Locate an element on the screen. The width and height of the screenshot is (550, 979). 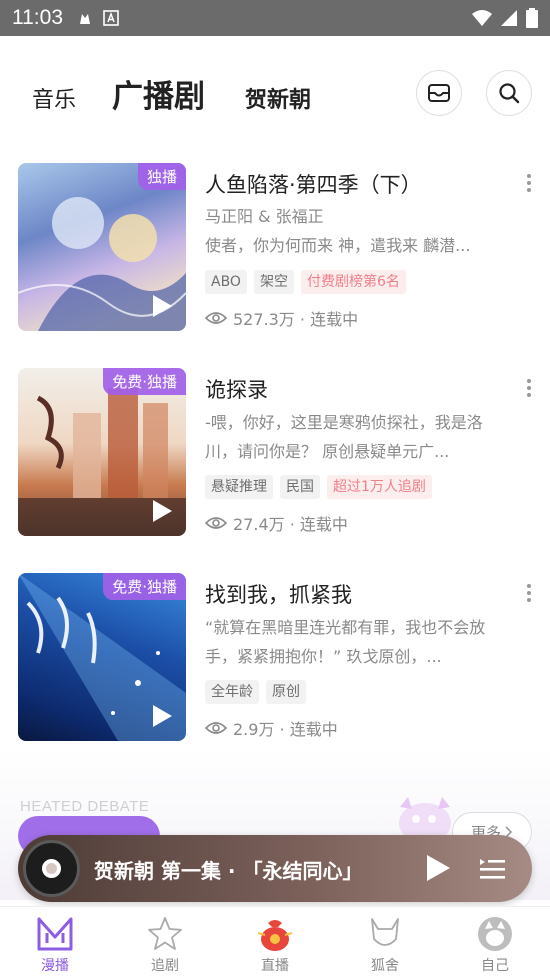
nav-item-live: 直播 is located at coordinates (275, 943).